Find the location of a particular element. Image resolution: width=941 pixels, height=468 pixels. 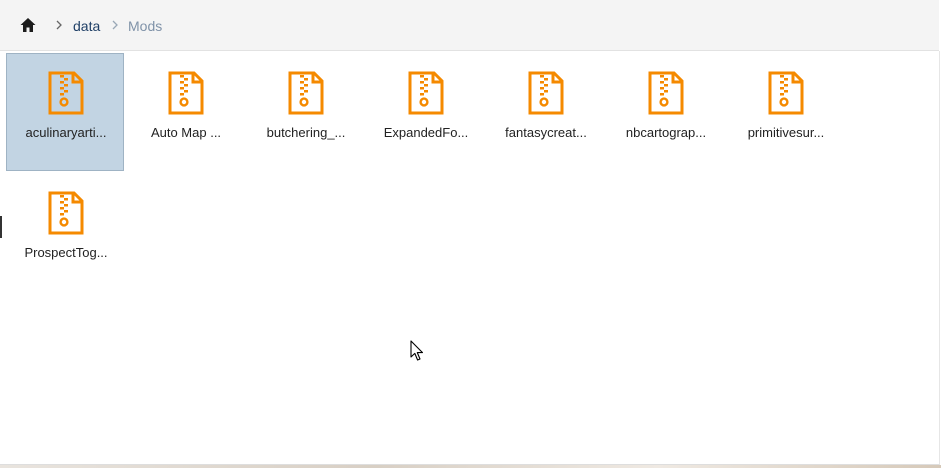

breadcrumb-item-mods: Mods is located at coordinates (145, 26).